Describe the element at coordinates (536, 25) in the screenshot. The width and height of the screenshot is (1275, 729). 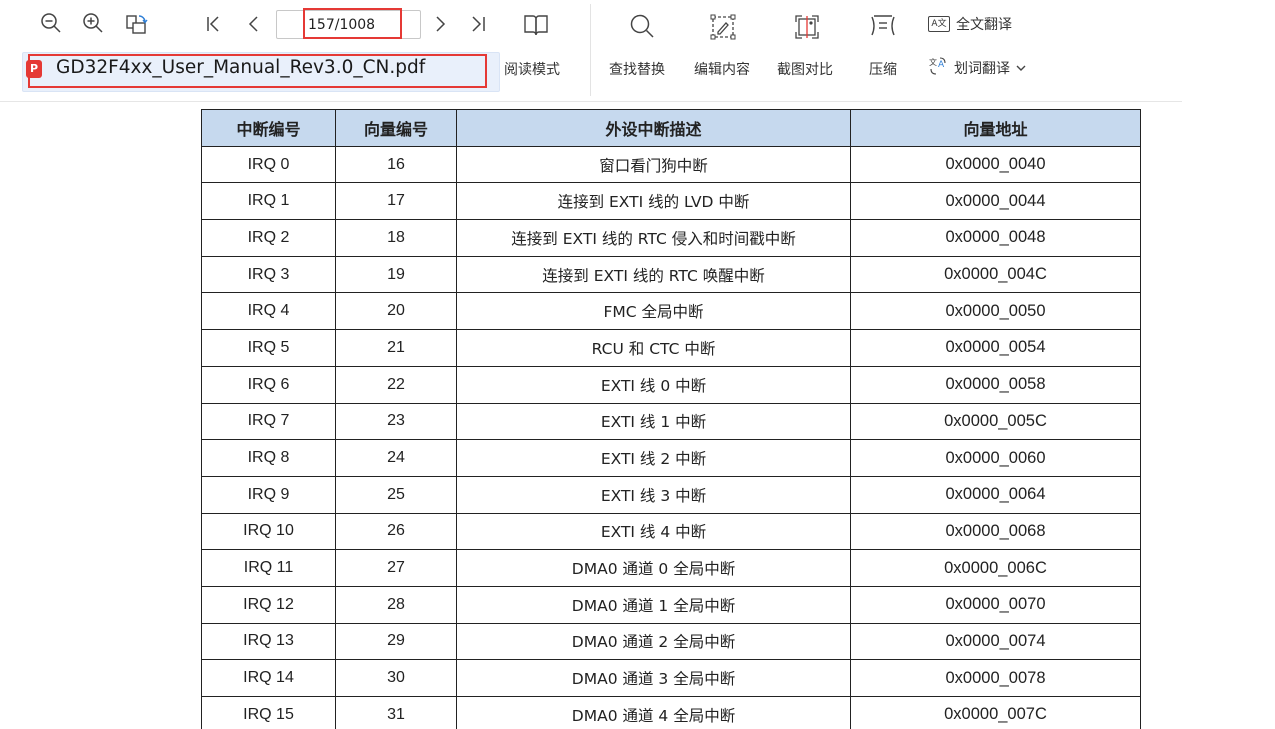
I see `read-mode-icon` at that location.